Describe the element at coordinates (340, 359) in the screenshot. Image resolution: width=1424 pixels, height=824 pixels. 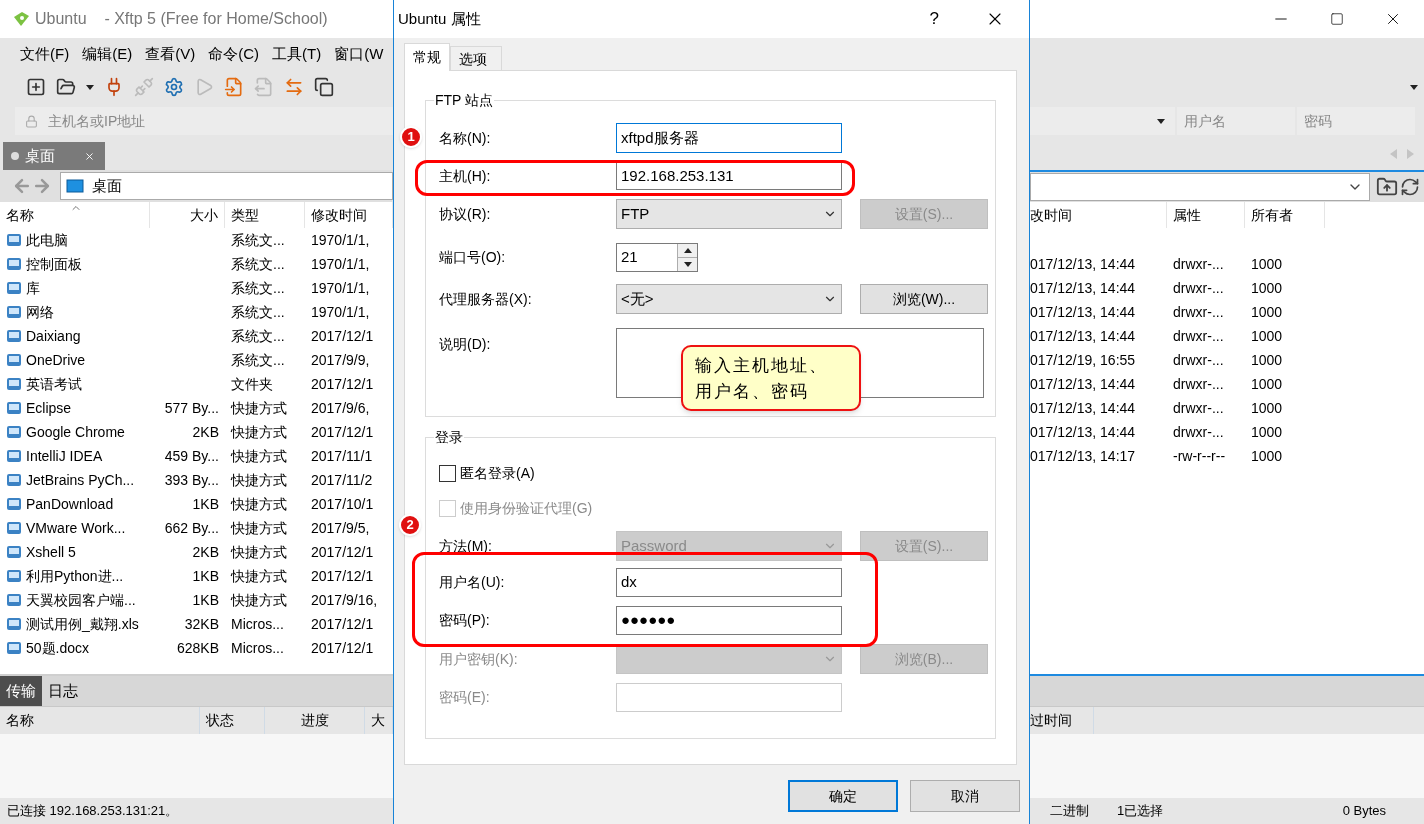
I see `file-date: 2017/9/9,` at that location.